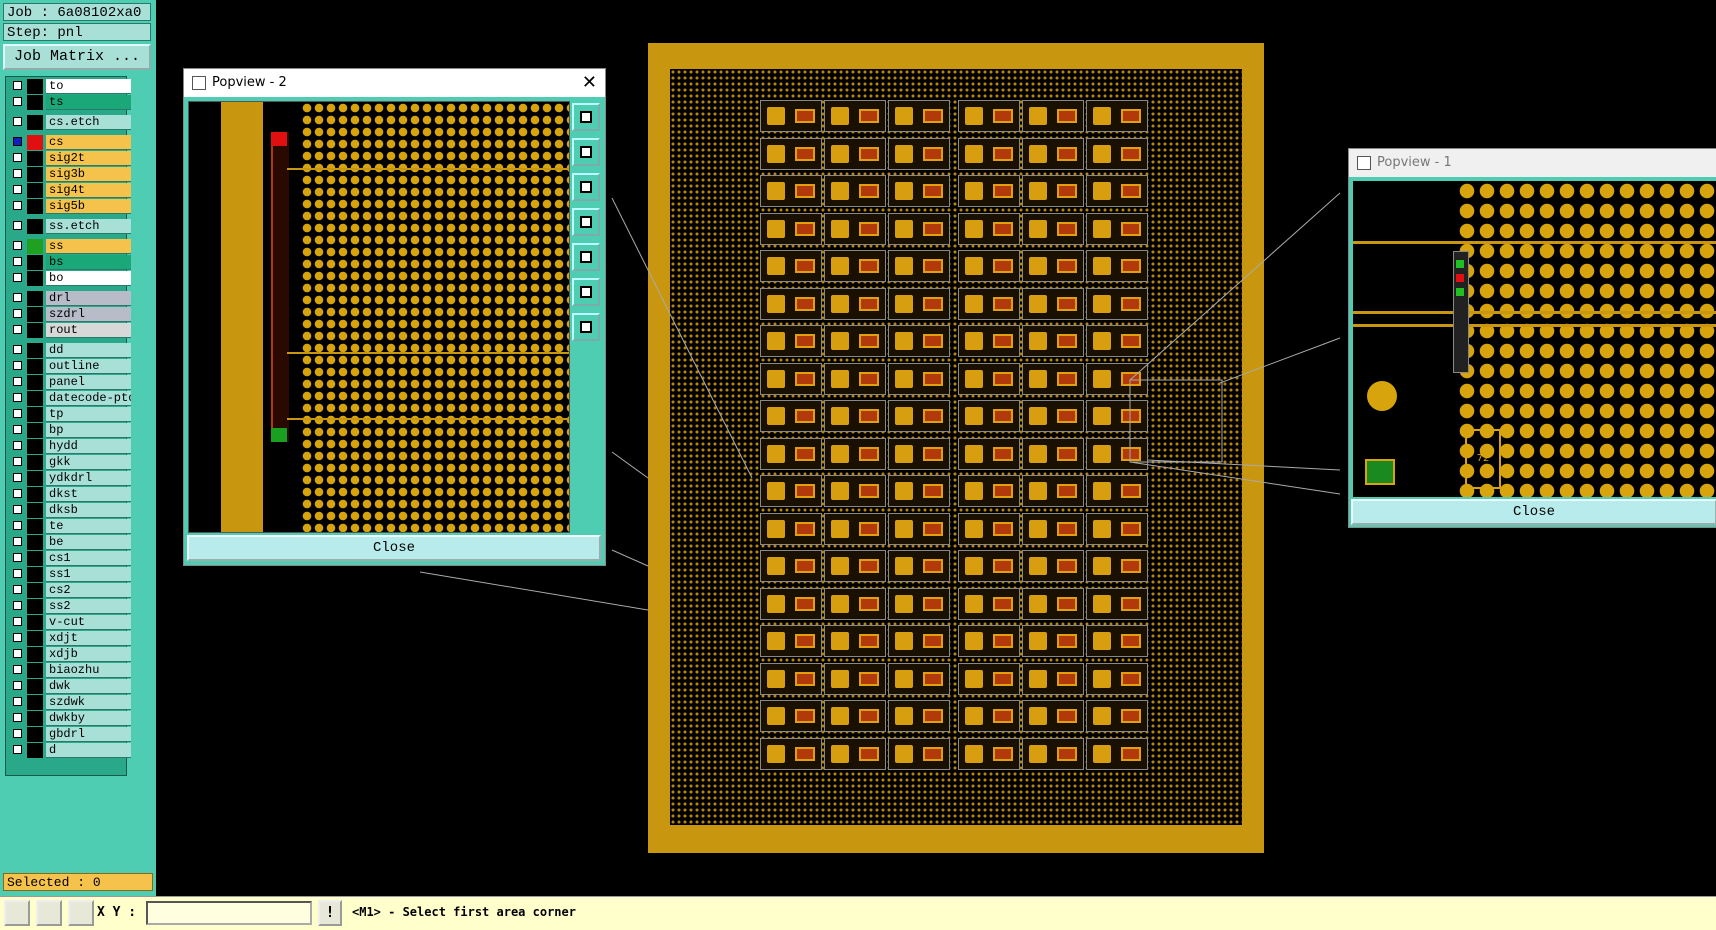 The image size is (1716, 930). Describe the element at coordinates (280, 287) in the screenshot. I see `vertical-text-strip` at that location.